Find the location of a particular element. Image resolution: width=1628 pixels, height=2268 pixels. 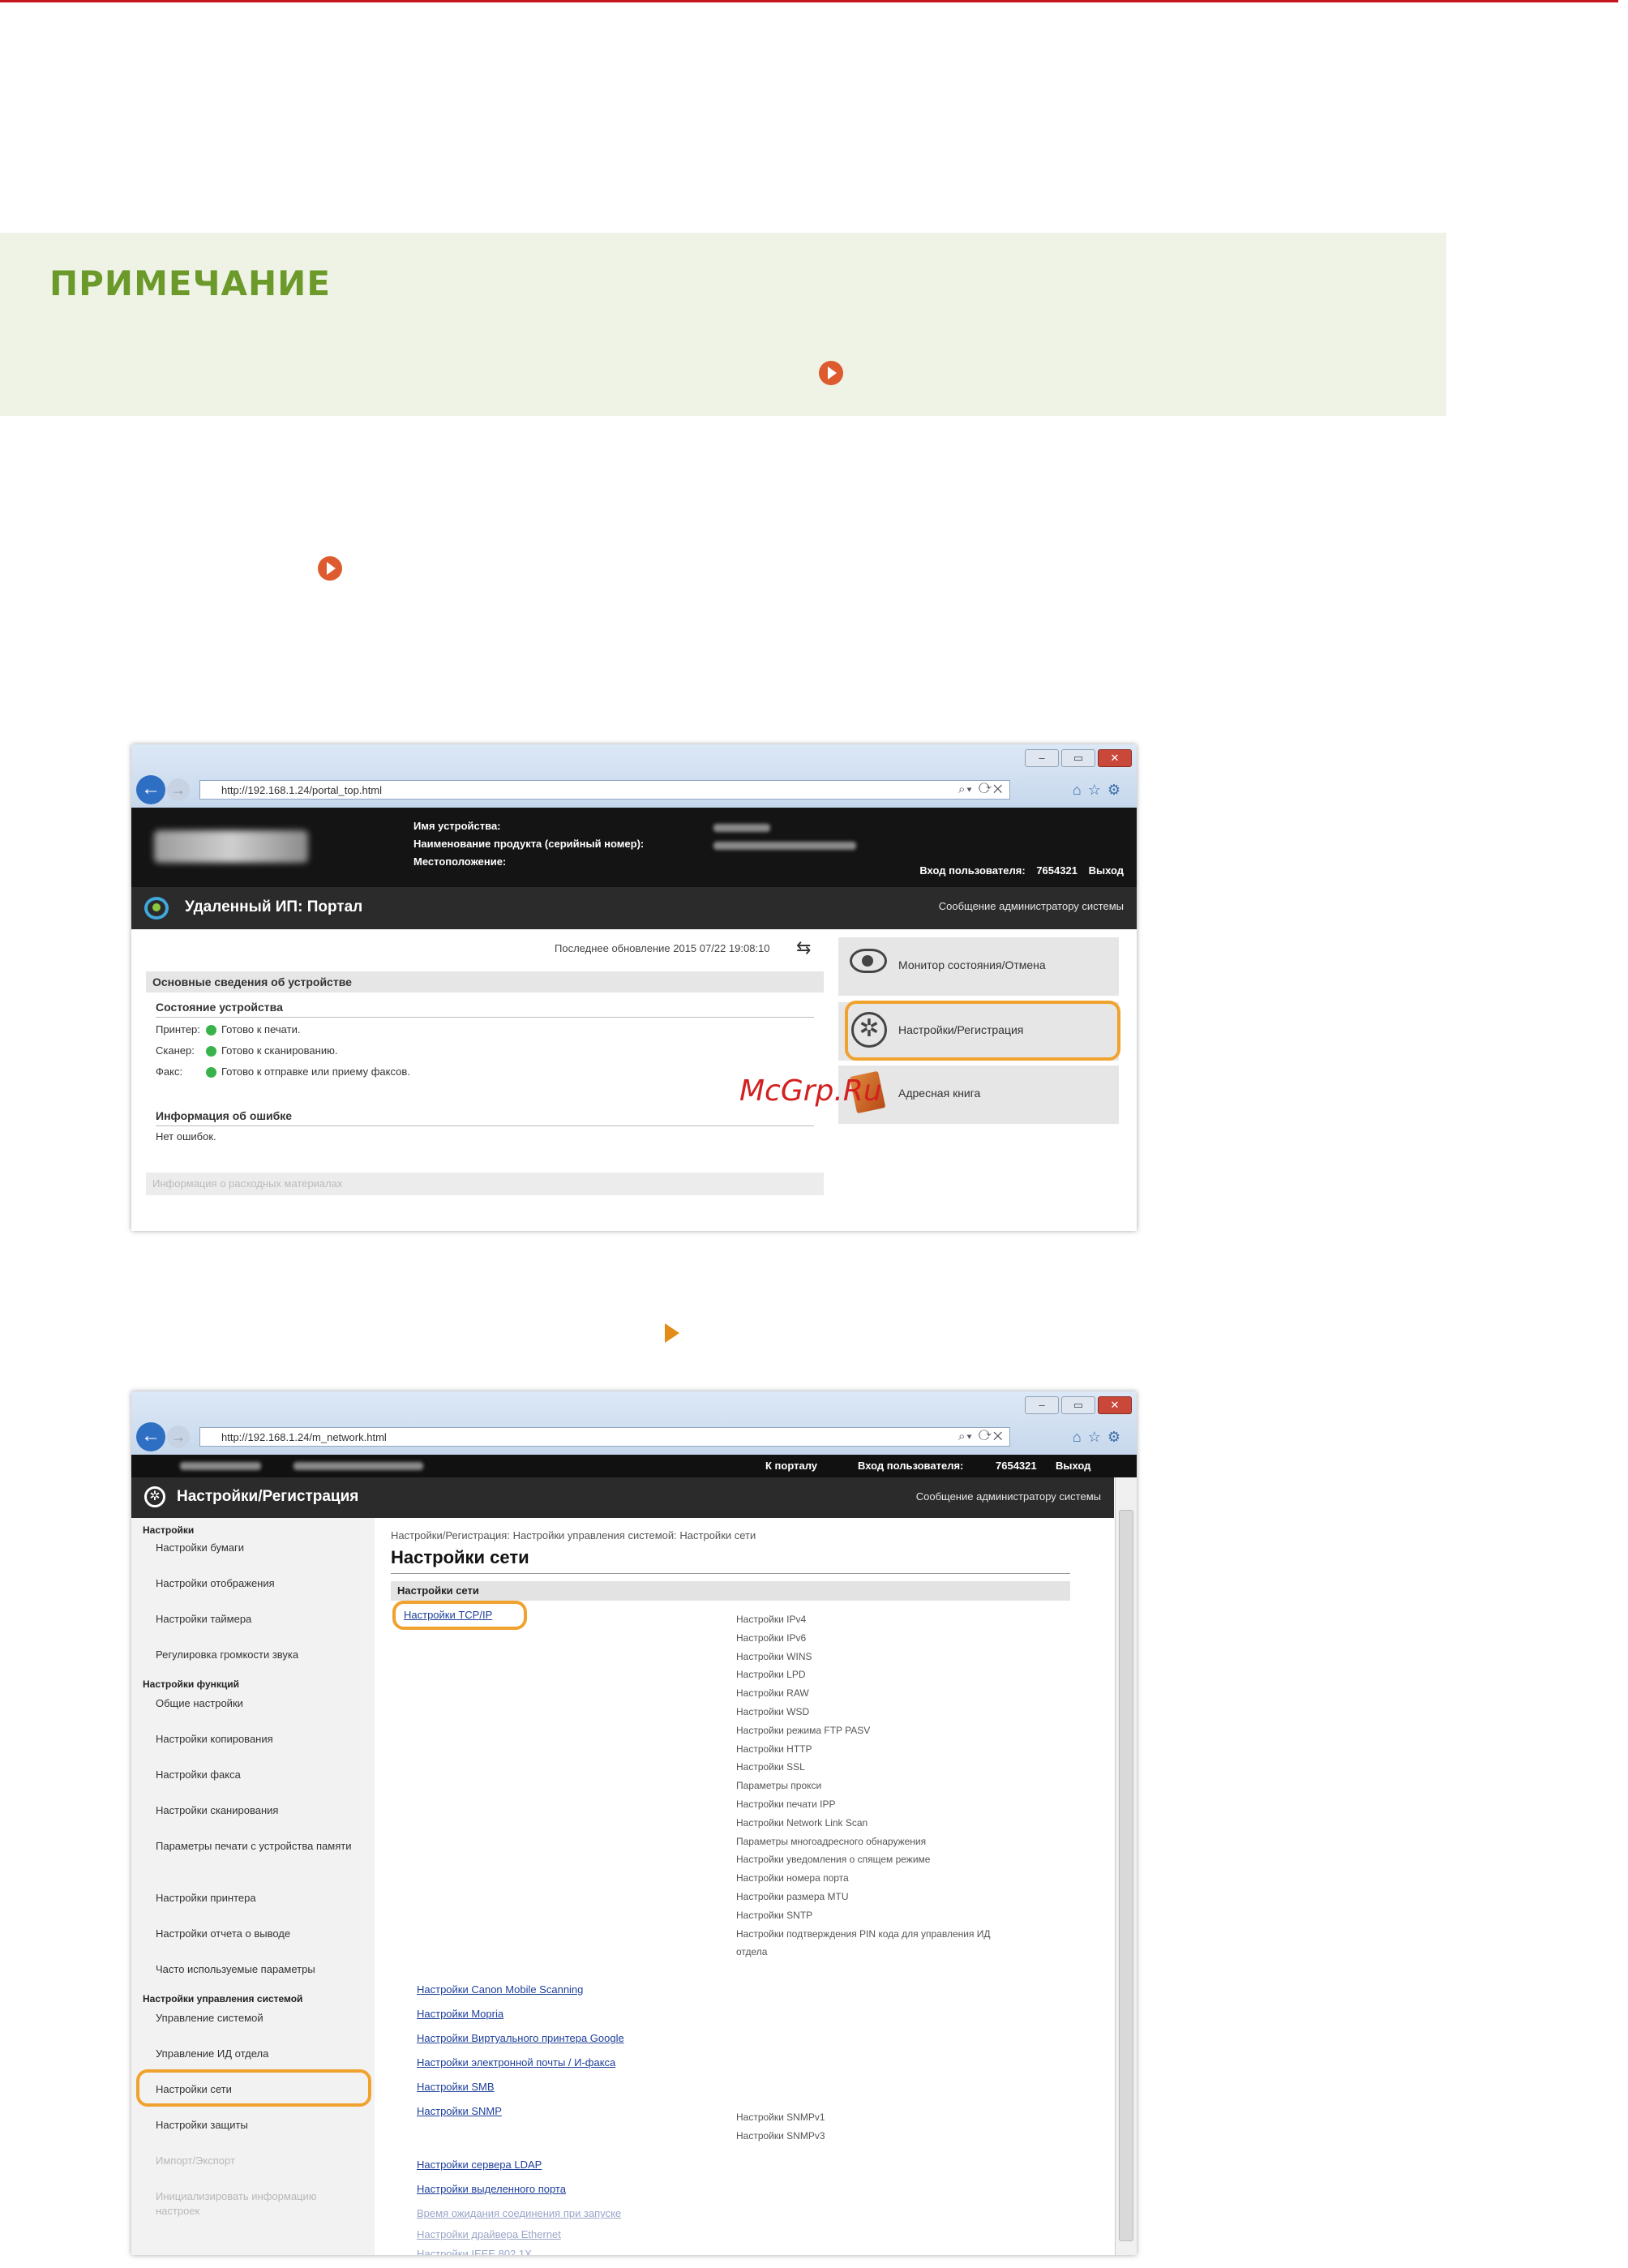

portal-icon is located at coordinates (156, 908).